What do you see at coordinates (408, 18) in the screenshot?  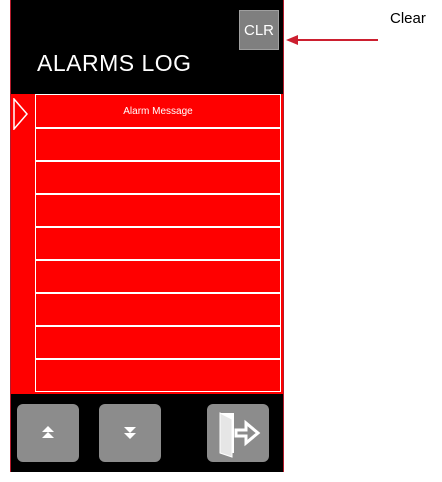 I see `callout-label: Clear` at bounding box center [408, 18].